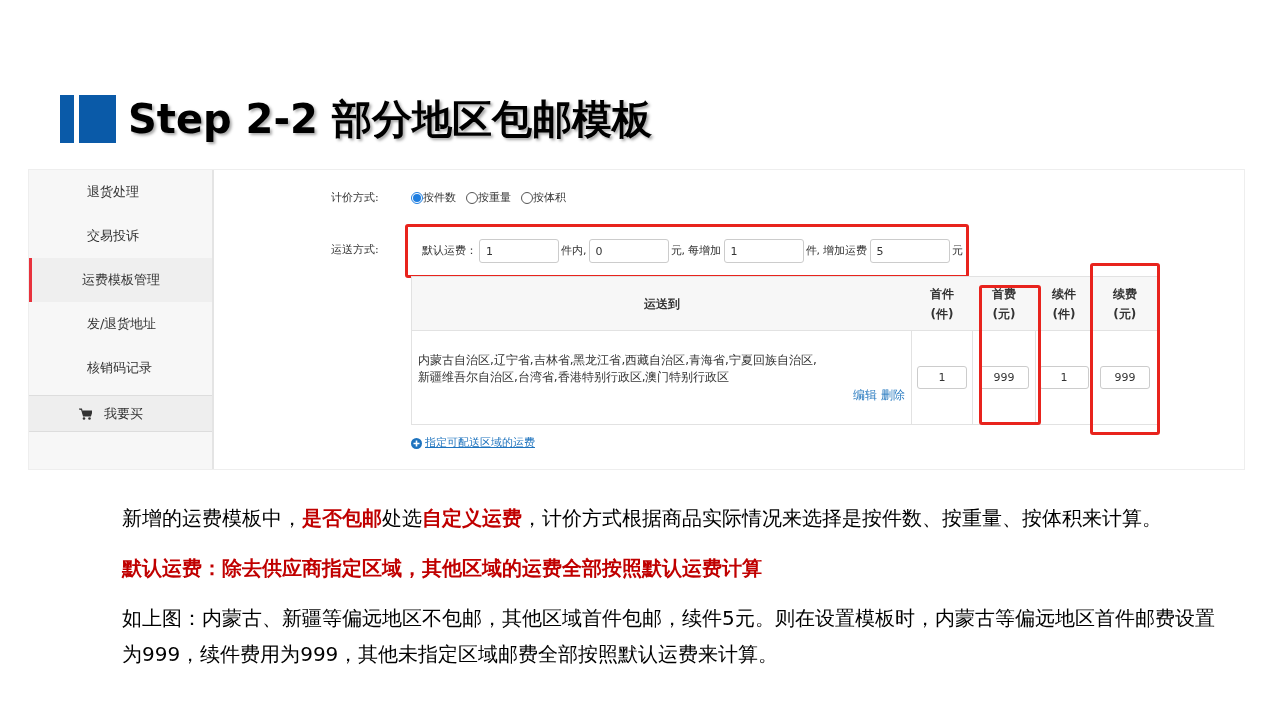 Image resolution: width=1280 pixels, height=720 pixels. Describe the element at coordinates (1004, 303) in the screenshot. I see `column-header: 首费 (元)` at that location.